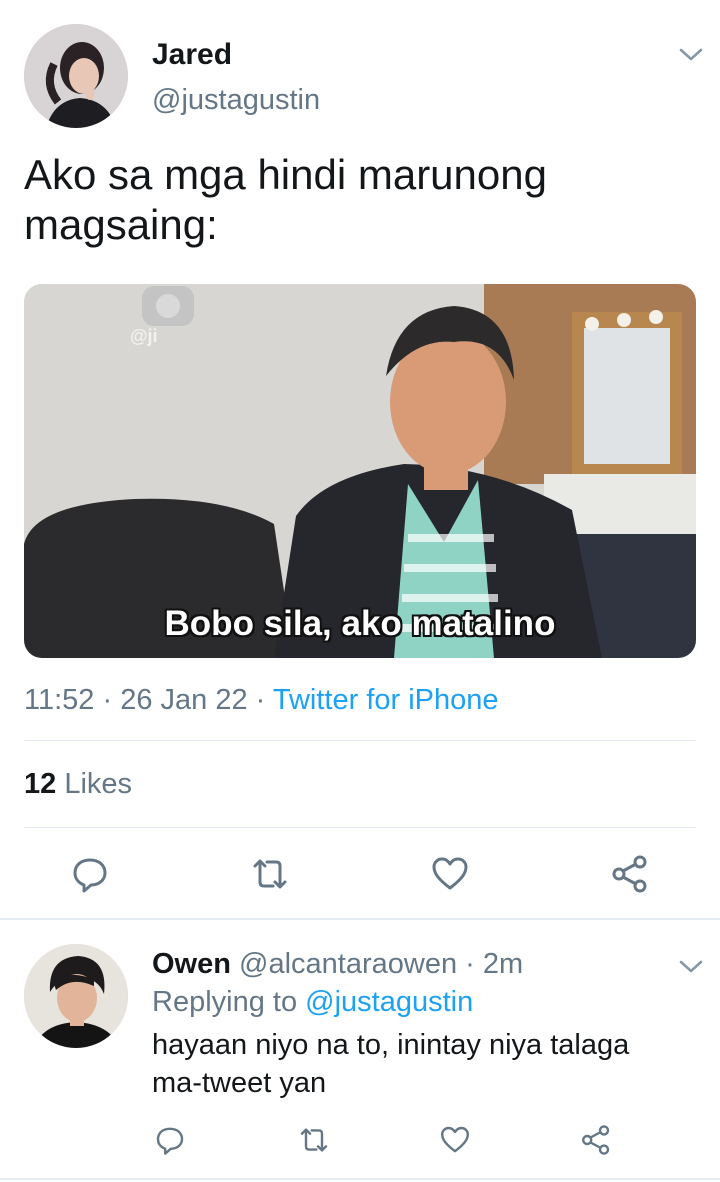  What do you see at coordinates (360, 623) in the screenshot?
I see `media-caption: Bobo sila, ako matalino` at bounding box center [360, 623].